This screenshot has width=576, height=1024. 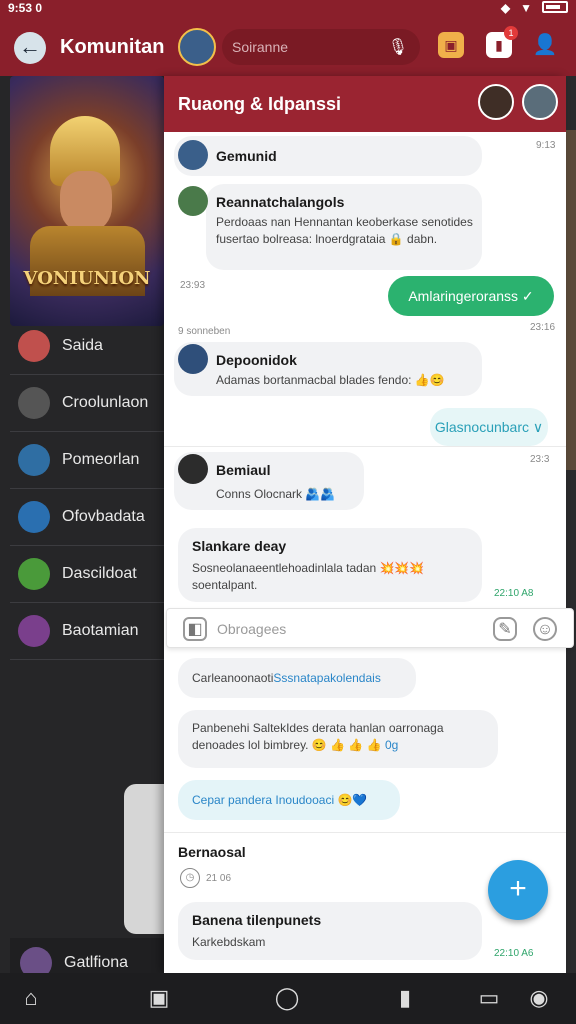 I want to click on status-icons: ◆ ▼, so click(x=534, y=8).